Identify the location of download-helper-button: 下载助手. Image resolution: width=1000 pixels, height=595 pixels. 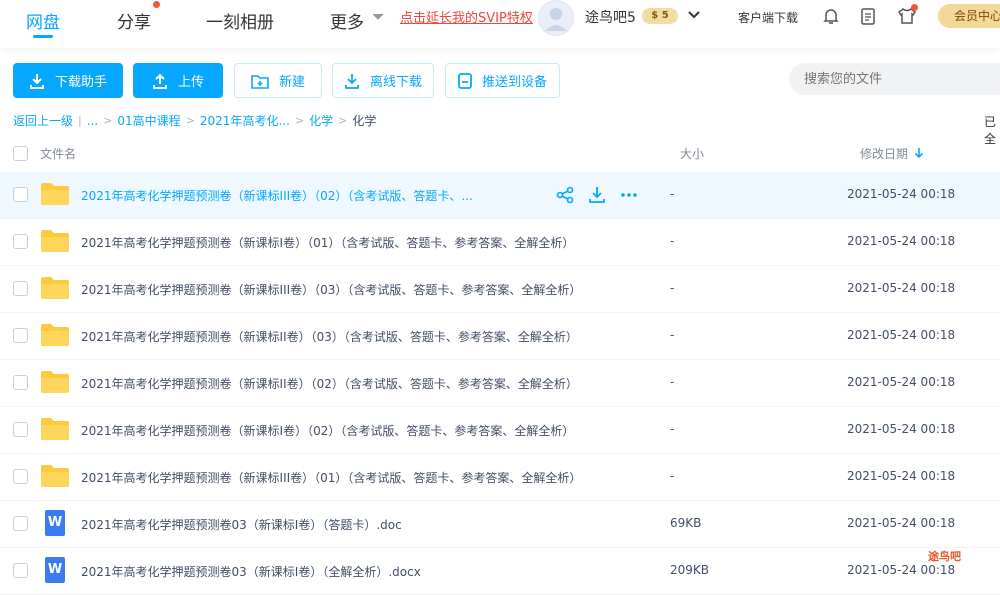
(68, 80).